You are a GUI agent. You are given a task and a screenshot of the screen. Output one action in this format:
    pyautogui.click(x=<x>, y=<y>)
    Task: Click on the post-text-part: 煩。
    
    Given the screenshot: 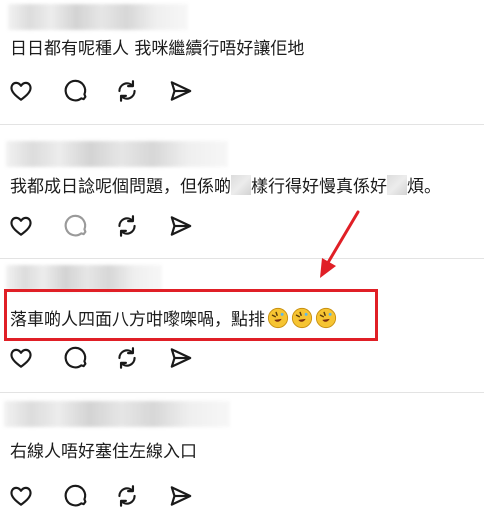 What is the action you would take?
    pyautogui.click(x=424, y=187)
    